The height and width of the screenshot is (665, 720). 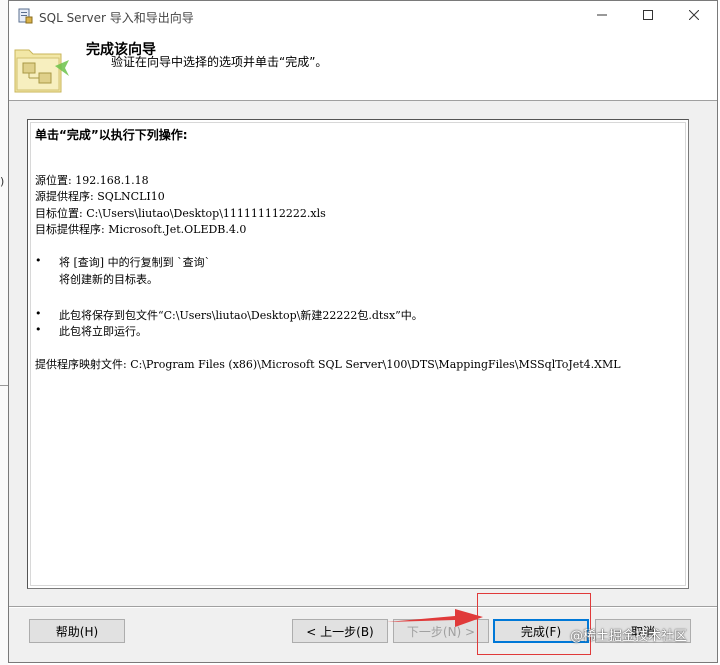 I want to click on summary-bullet-copy: 将 [查询] 中的行复制到 `查询`, so click(x=135, y=262).